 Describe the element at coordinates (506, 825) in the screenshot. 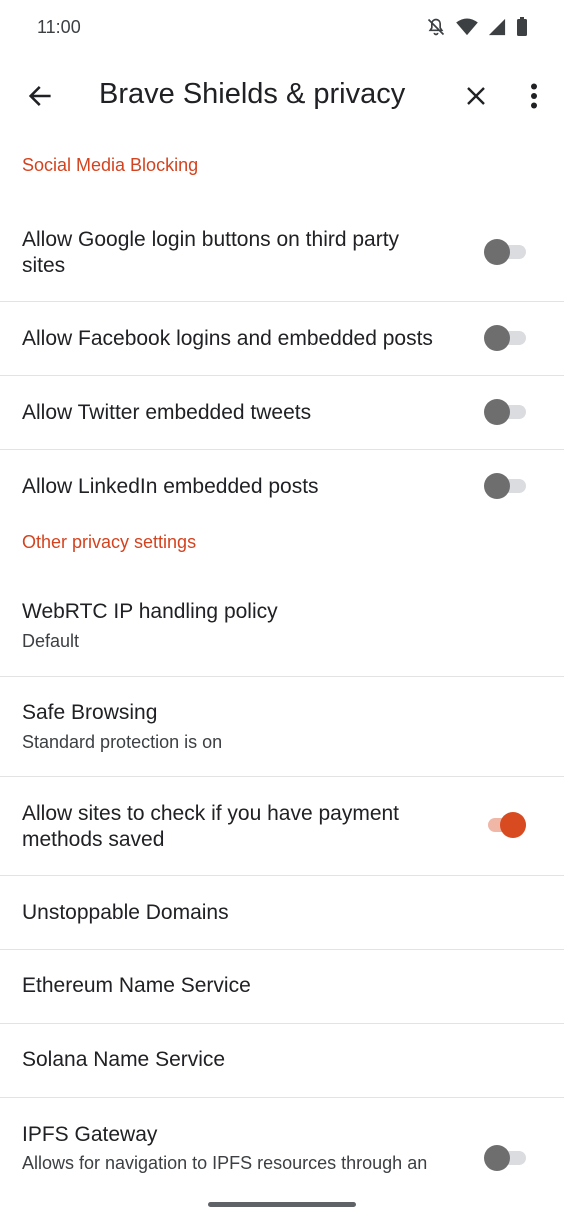

I see `toggle-payment-methods` at that location.